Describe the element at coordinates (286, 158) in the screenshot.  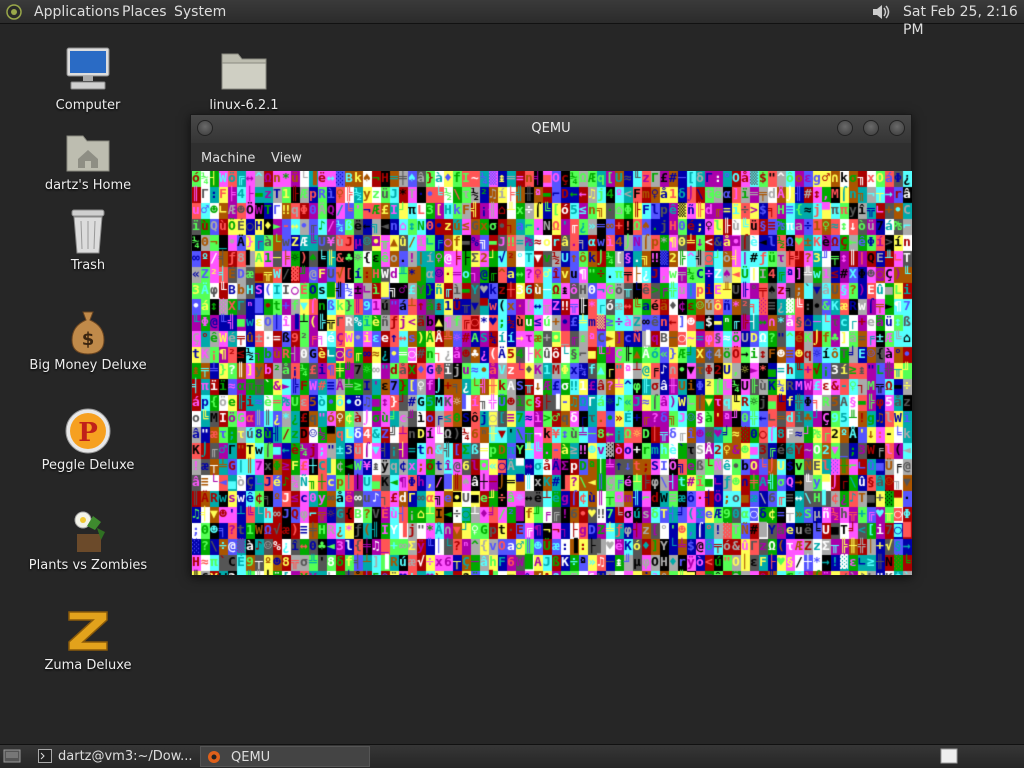
I see `view-menu: View` at that location.